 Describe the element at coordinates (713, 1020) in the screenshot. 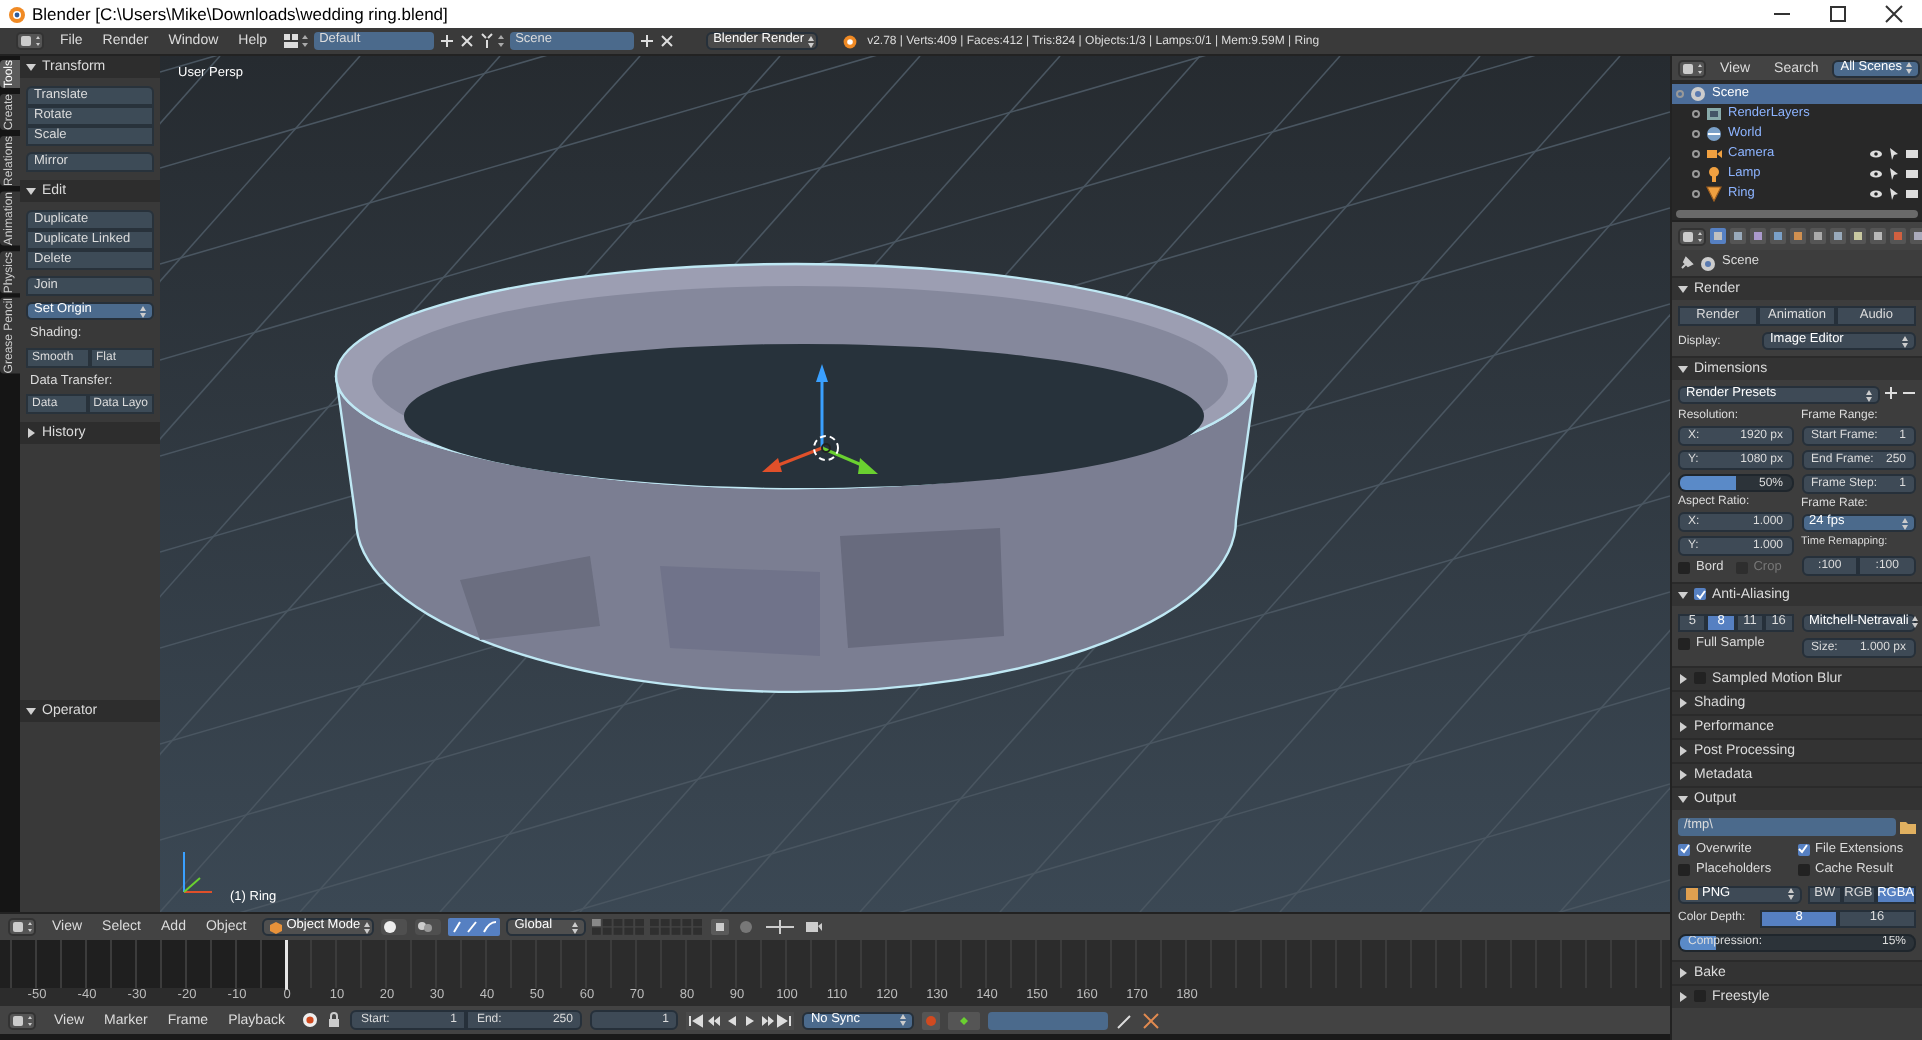

I see `rewind-icon` at that location.